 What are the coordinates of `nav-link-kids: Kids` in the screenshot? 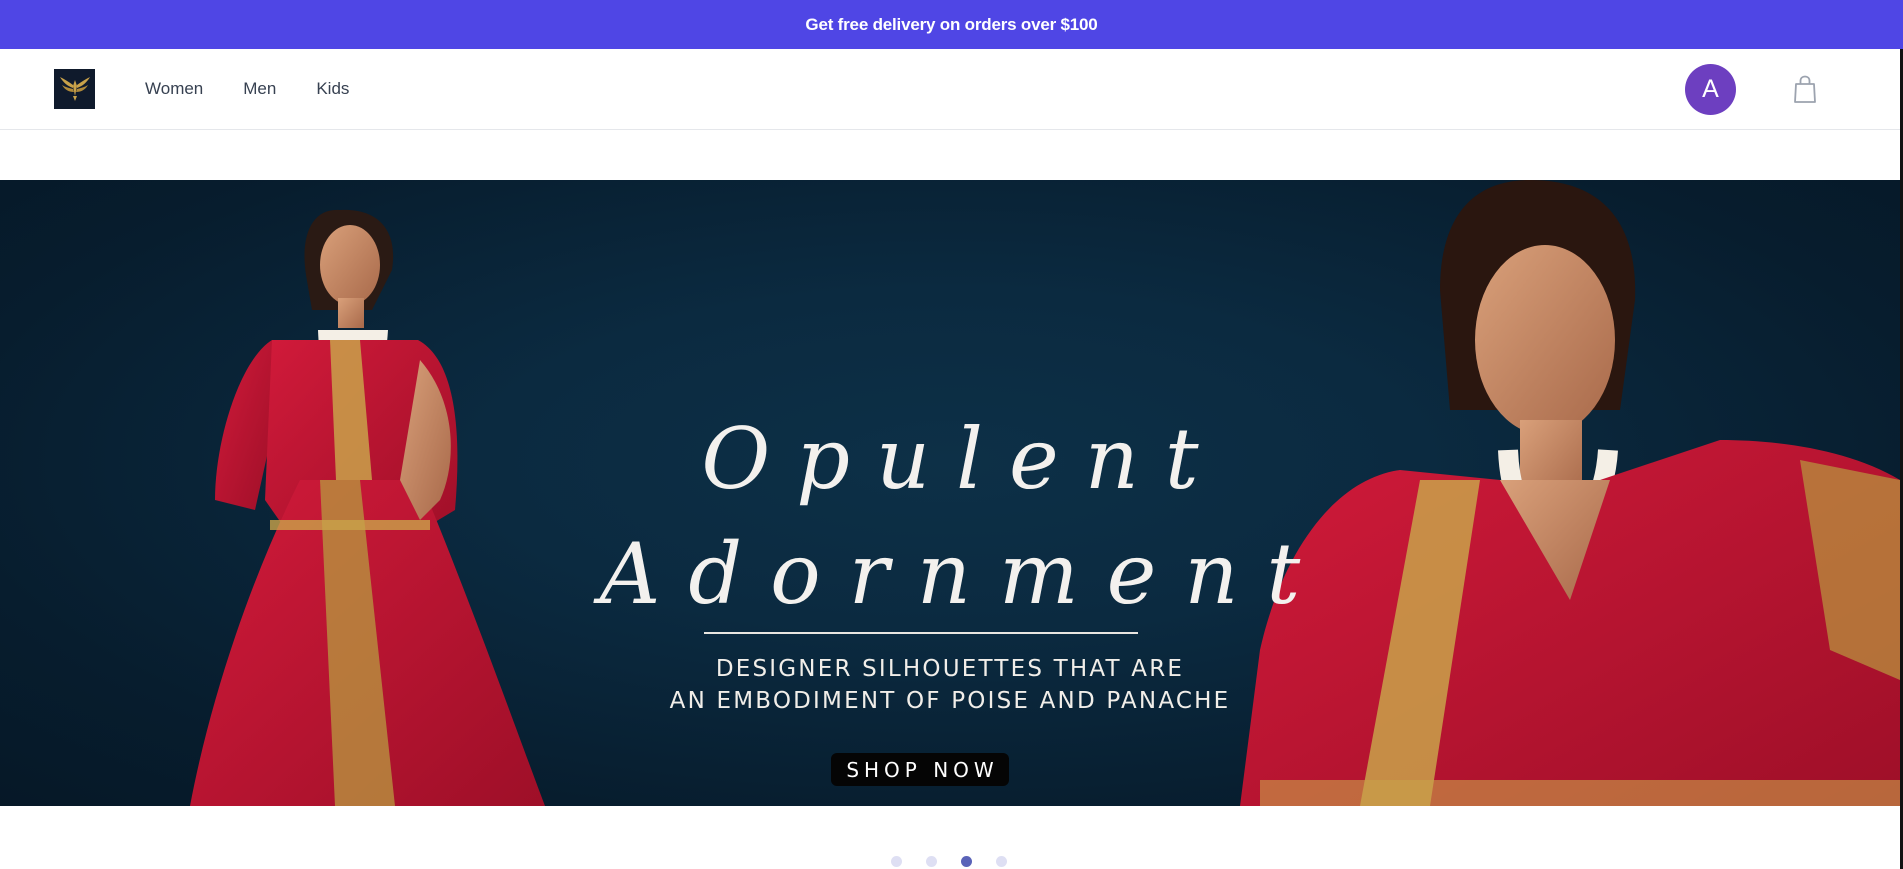 It's located at (332, 89).